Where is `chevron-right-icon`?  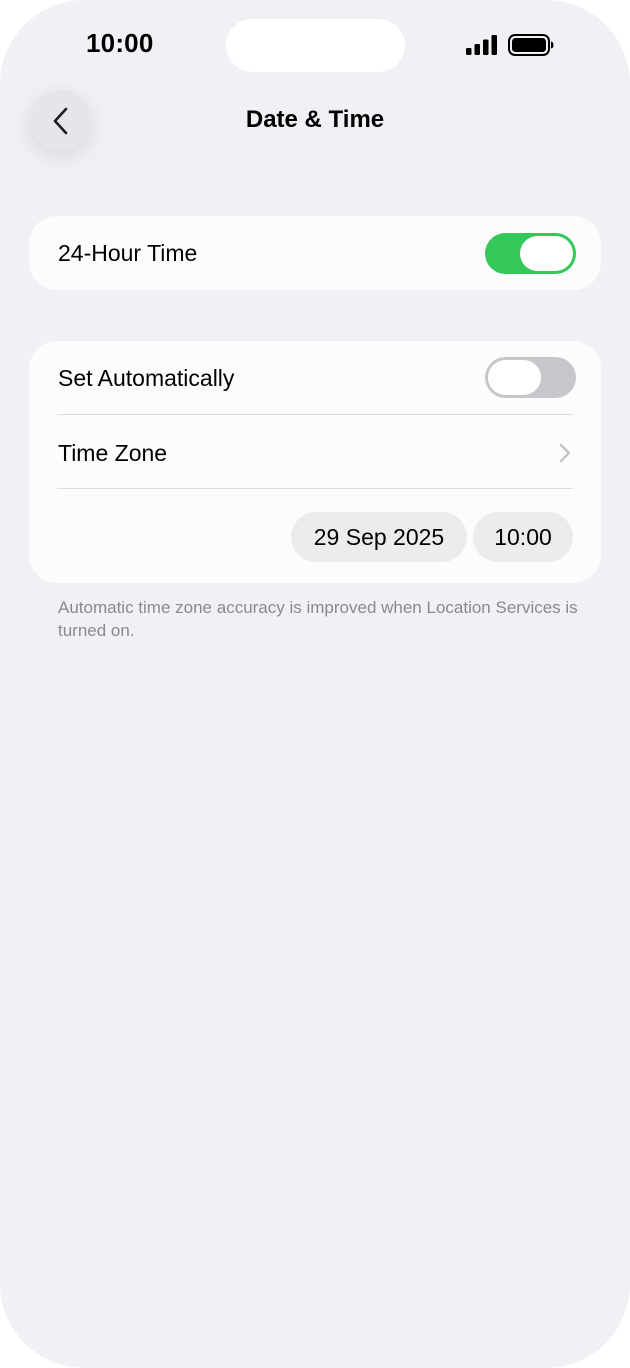 chevron-right-icon is located at coordinates (565, 453).